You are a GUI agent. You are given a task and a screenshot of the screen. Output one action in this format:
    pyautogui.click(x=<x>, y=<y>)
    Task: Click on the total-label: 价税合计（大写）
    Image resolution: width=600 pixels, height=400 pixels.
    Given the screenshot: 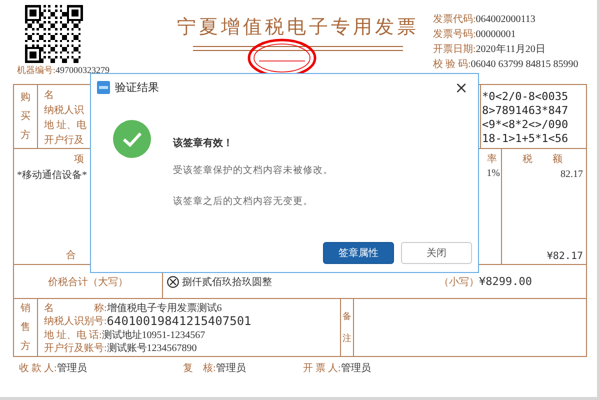 What is the action you would take?
    pyautogui.click(x=88, y=282)
    